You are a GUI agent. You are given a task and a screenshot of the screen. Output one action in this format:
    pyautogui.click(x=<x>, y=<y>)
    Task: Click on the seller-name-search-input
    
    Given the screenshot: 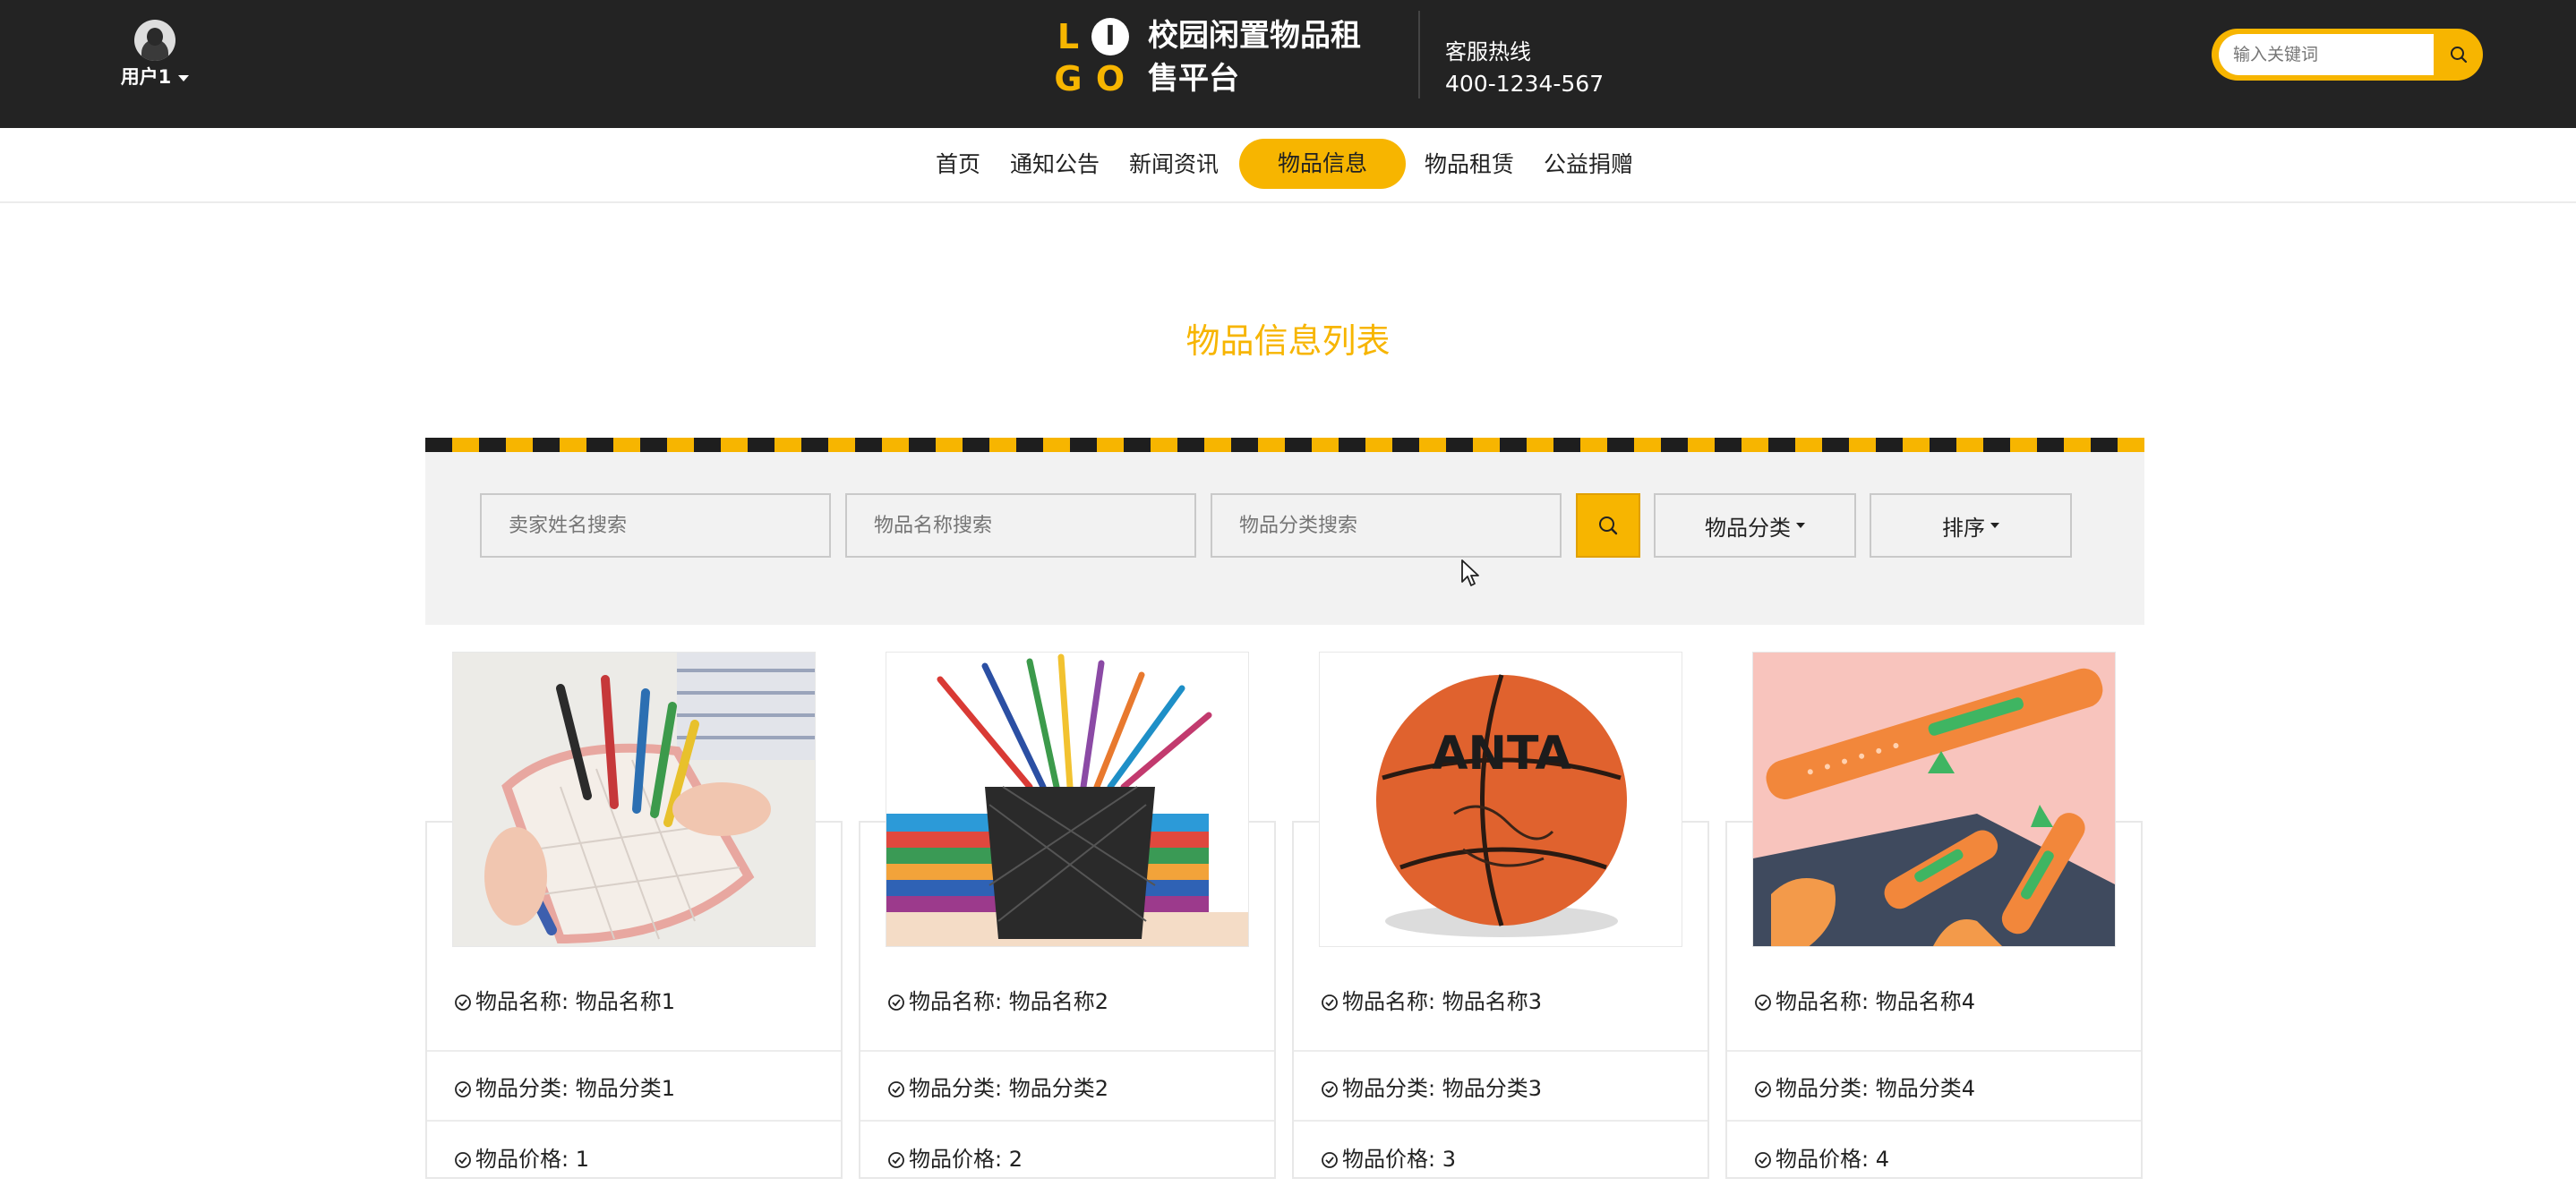 What is the action you would take?
    pyautogui.click(x=655, y=526)
    